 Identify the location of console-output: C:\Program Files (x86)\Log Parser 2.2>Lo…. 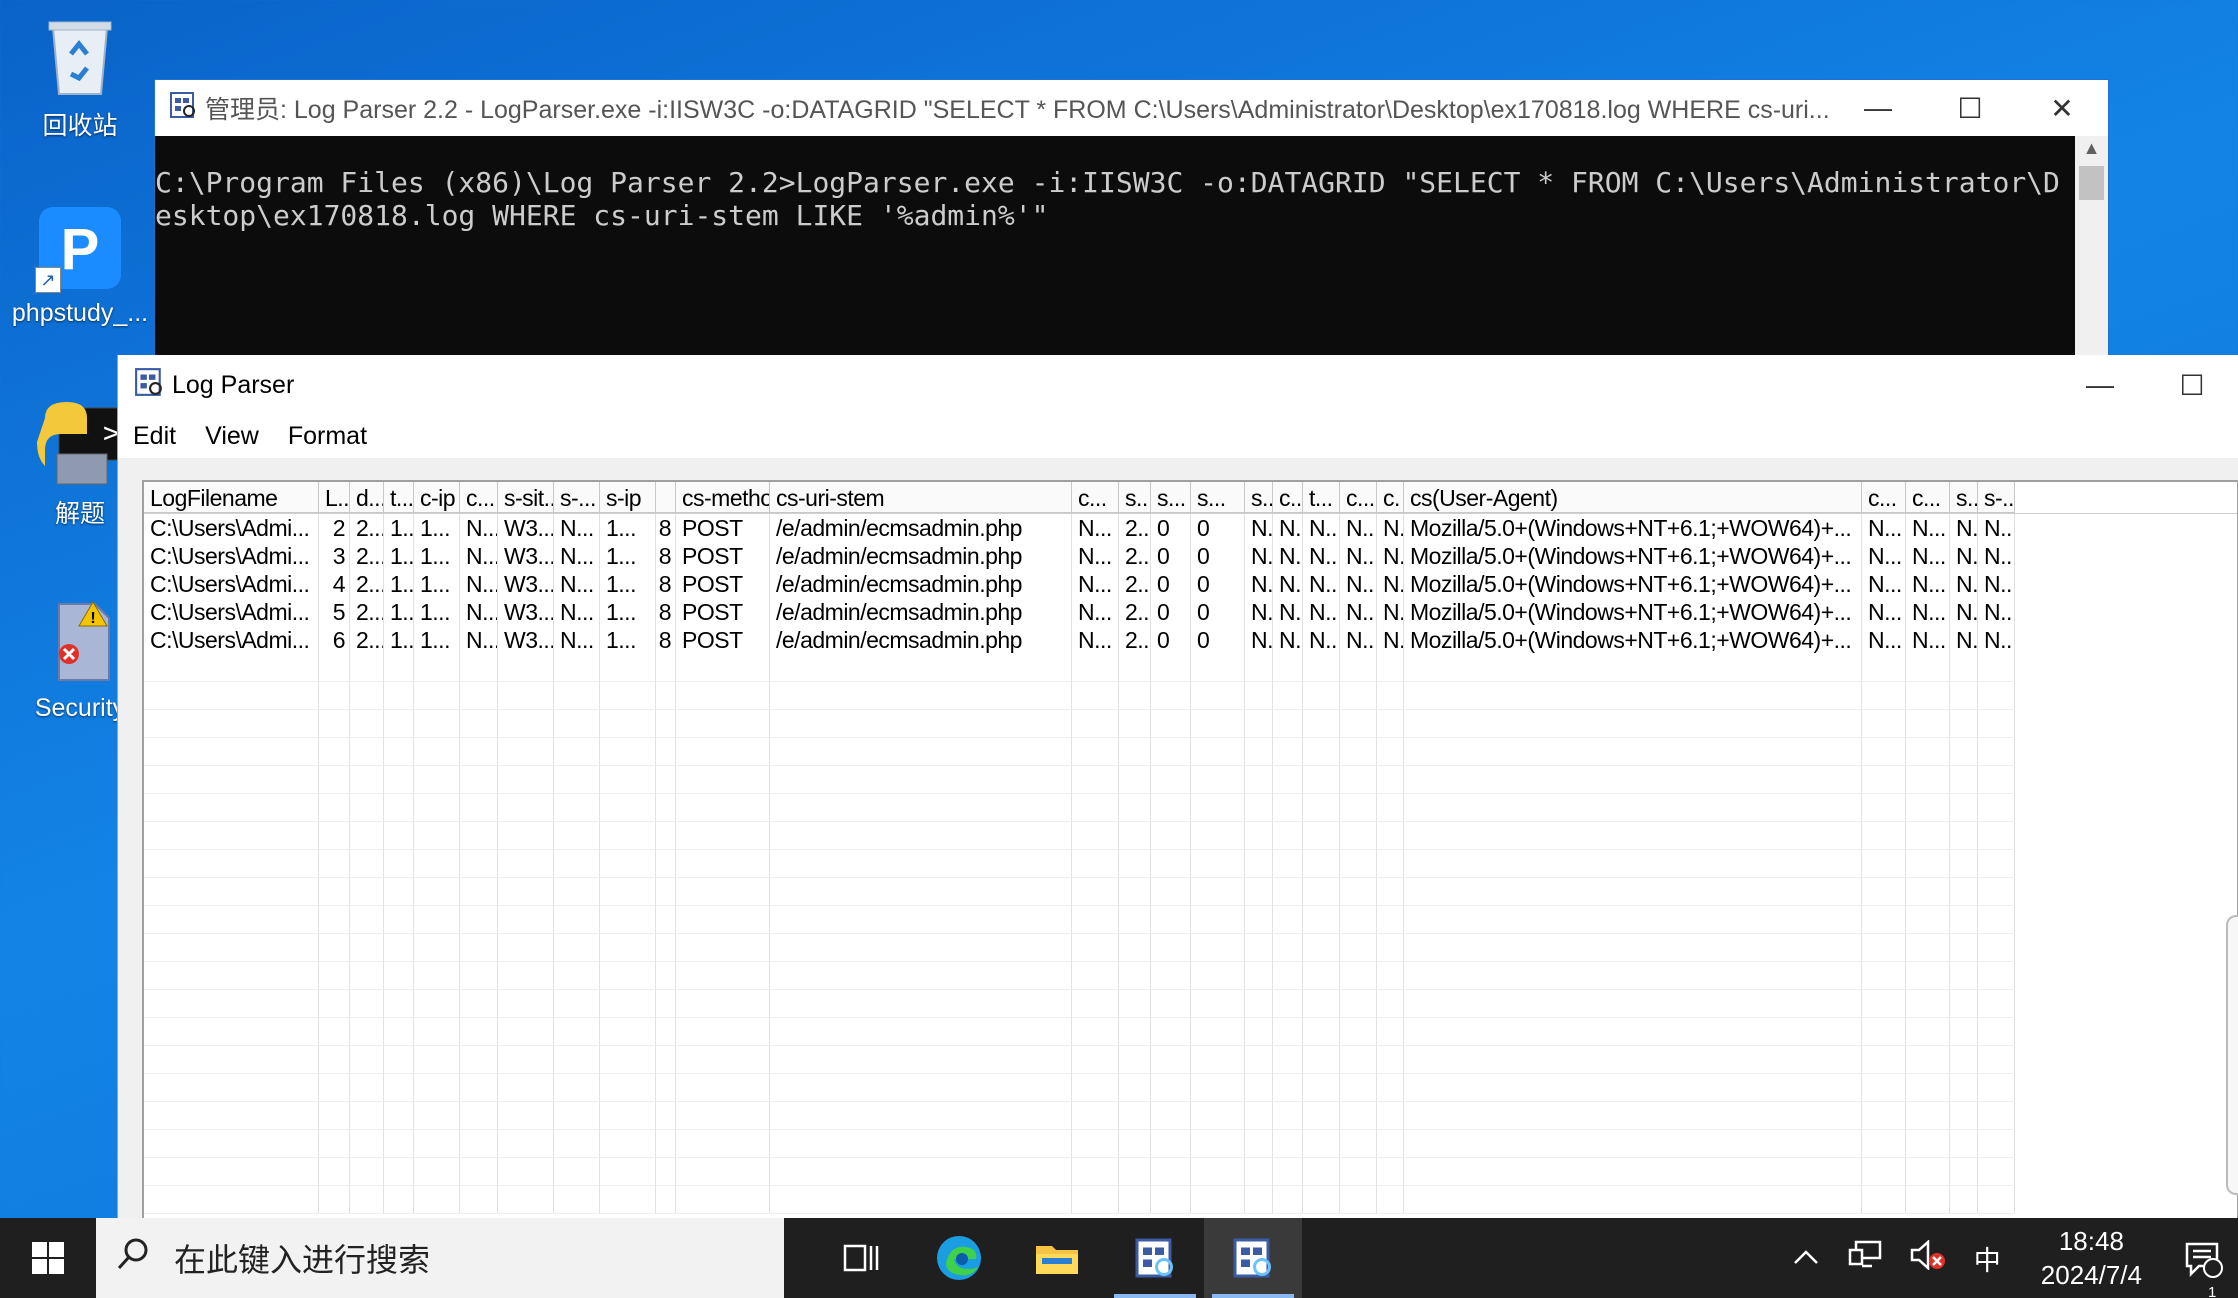
(1115, 248).